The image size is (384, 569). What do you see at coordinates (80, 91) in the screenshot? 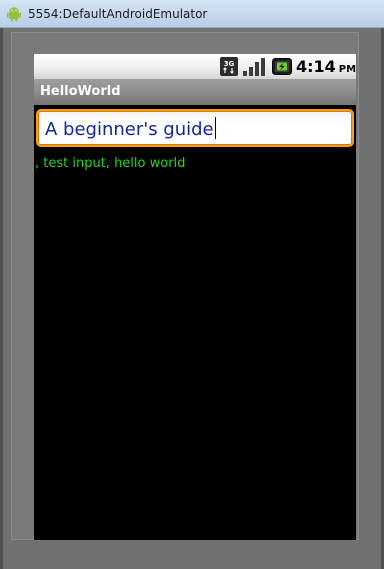
I see `app-title: HelloWorld` at bounding box center [80, 91].